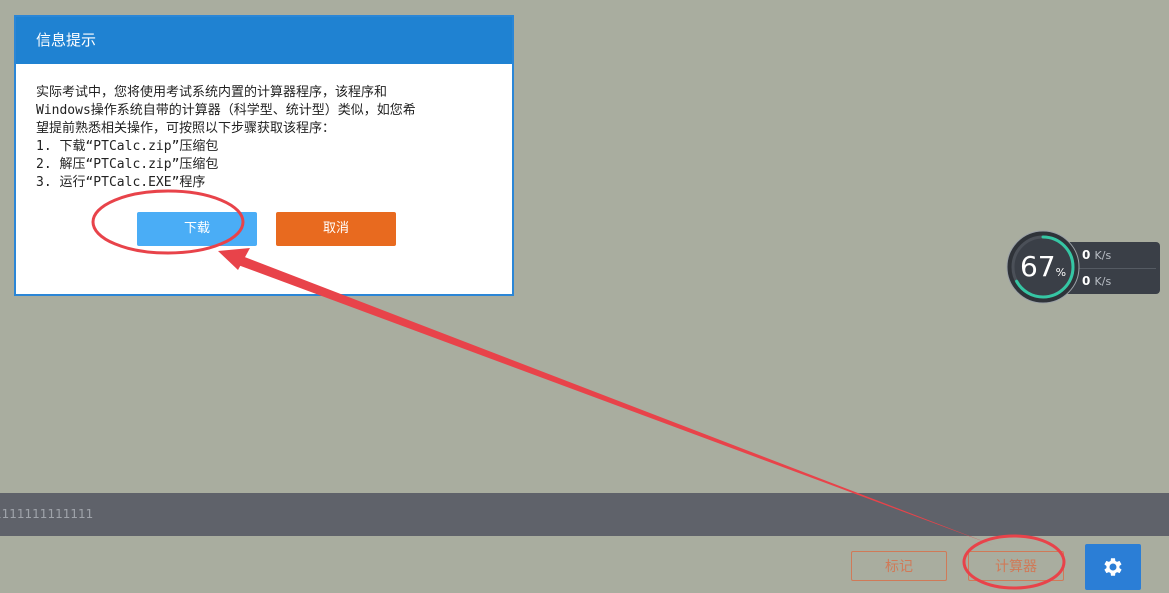 Image resolution: width=1169 pixels, height=593 pixels. What do you see at coordinates (899, 566) in the screenshot?
I see `mark-button: 标记` at bounding box center [899, 566].